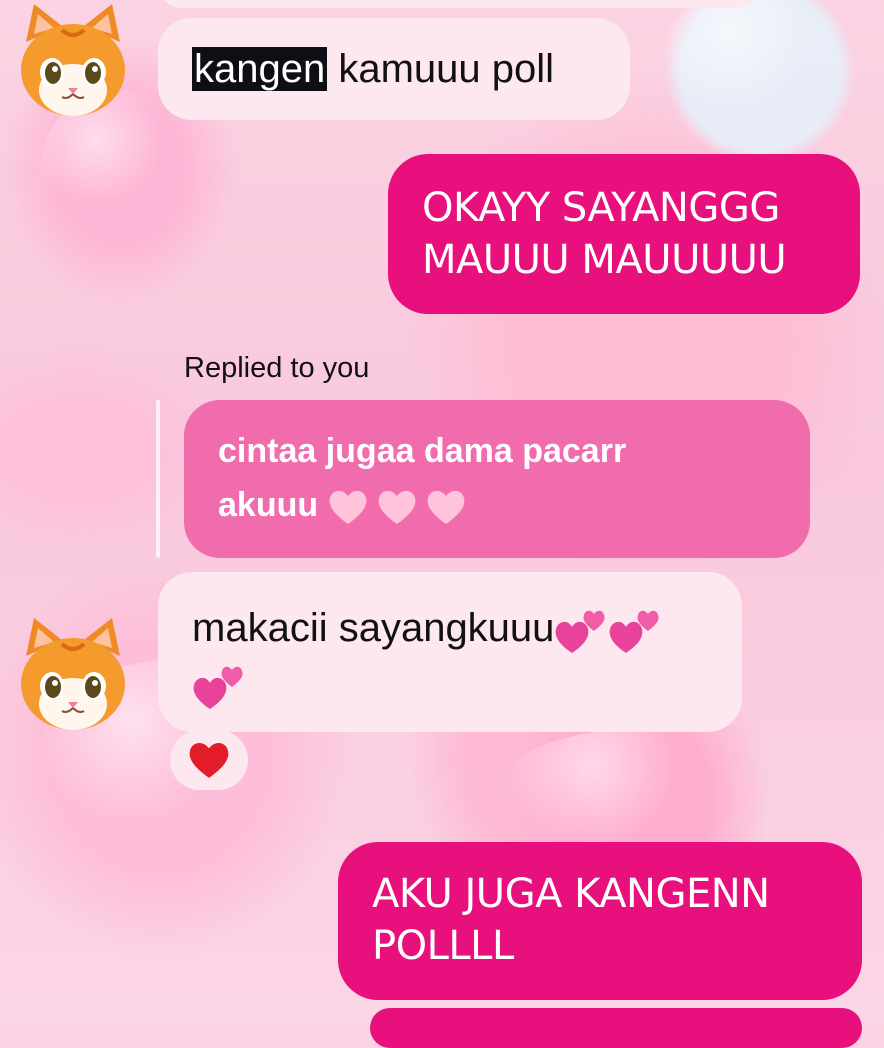  What do you see at coordinates (373, 628) in the screenshot?
I see `message-text: makacii sayangkuuu` at bounding box center [373, 628].